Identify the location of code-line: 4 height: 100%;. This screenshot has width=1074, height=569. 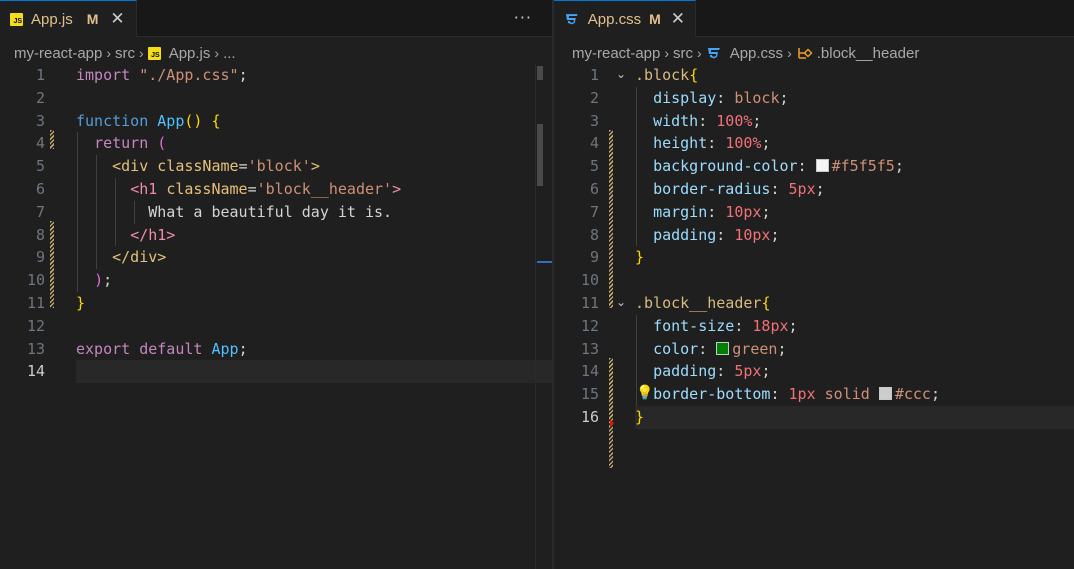
(814, 143).